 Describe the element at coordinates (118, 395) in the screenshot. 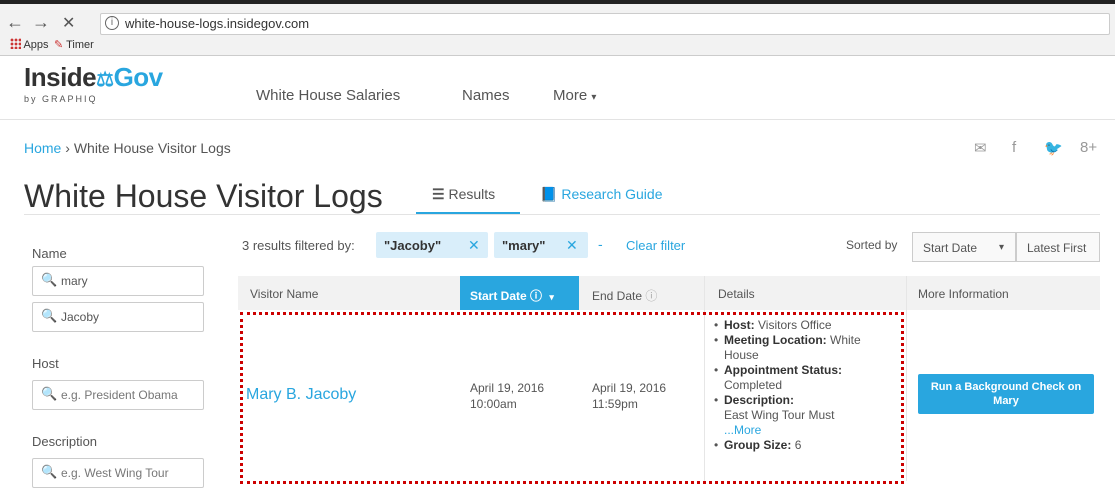

I see `host-filter-input: 🔍 e.g. President Obama` at that location.